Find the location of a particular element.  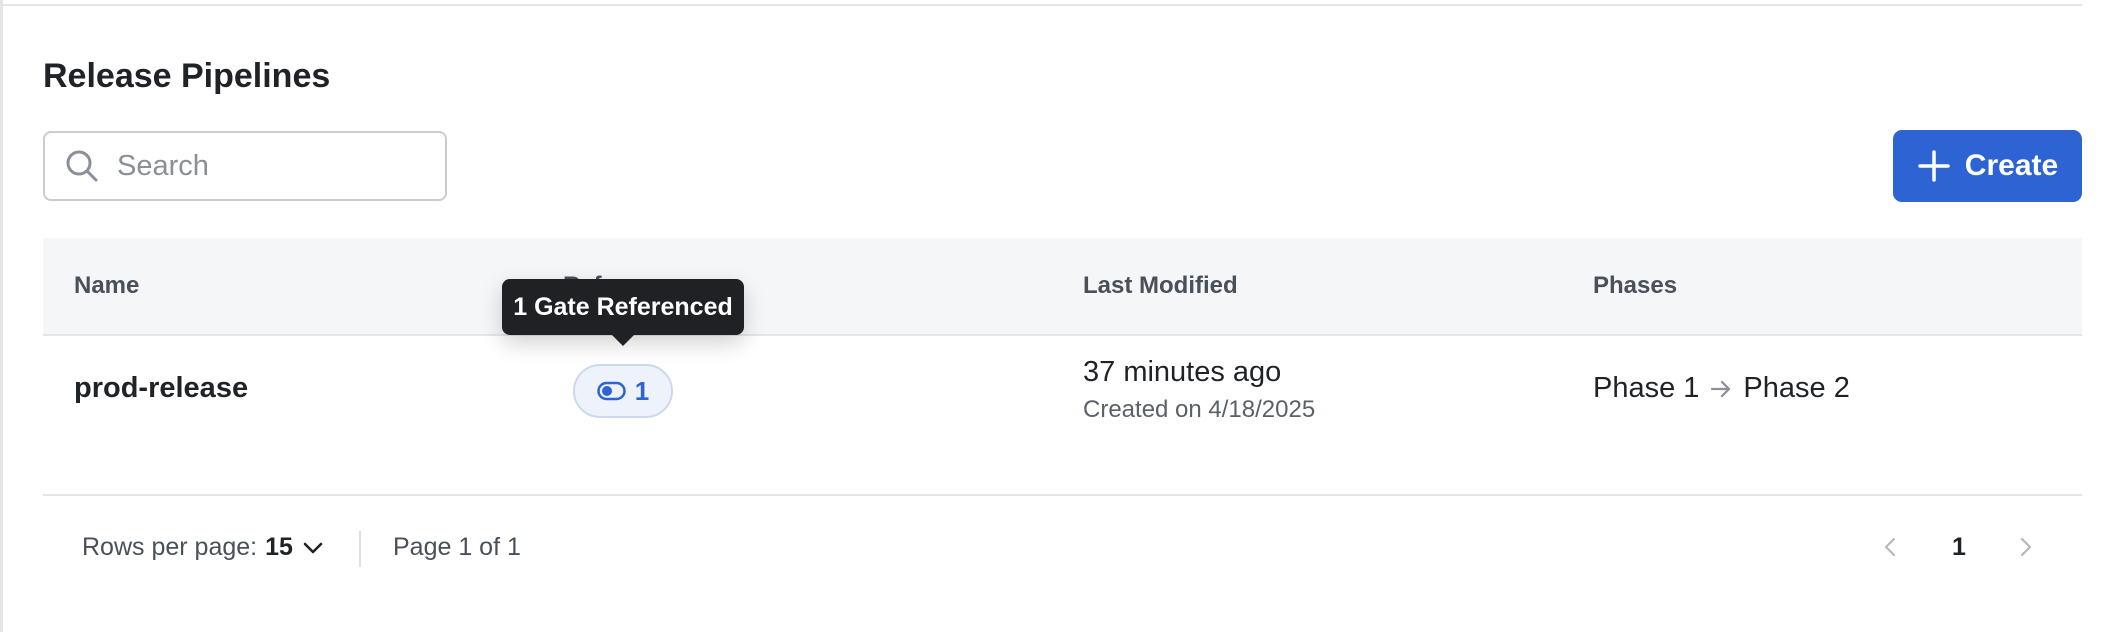

arrow-right-icon is located at coordinates (1721, 389).